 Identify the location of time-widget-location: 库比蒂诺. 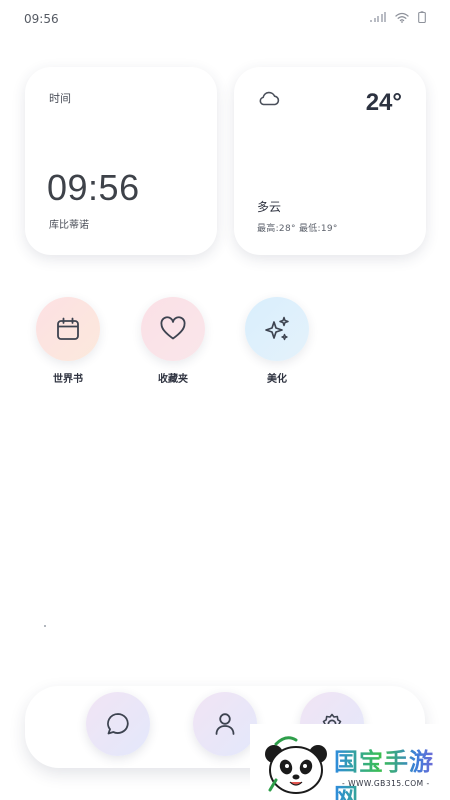
(69, 225).